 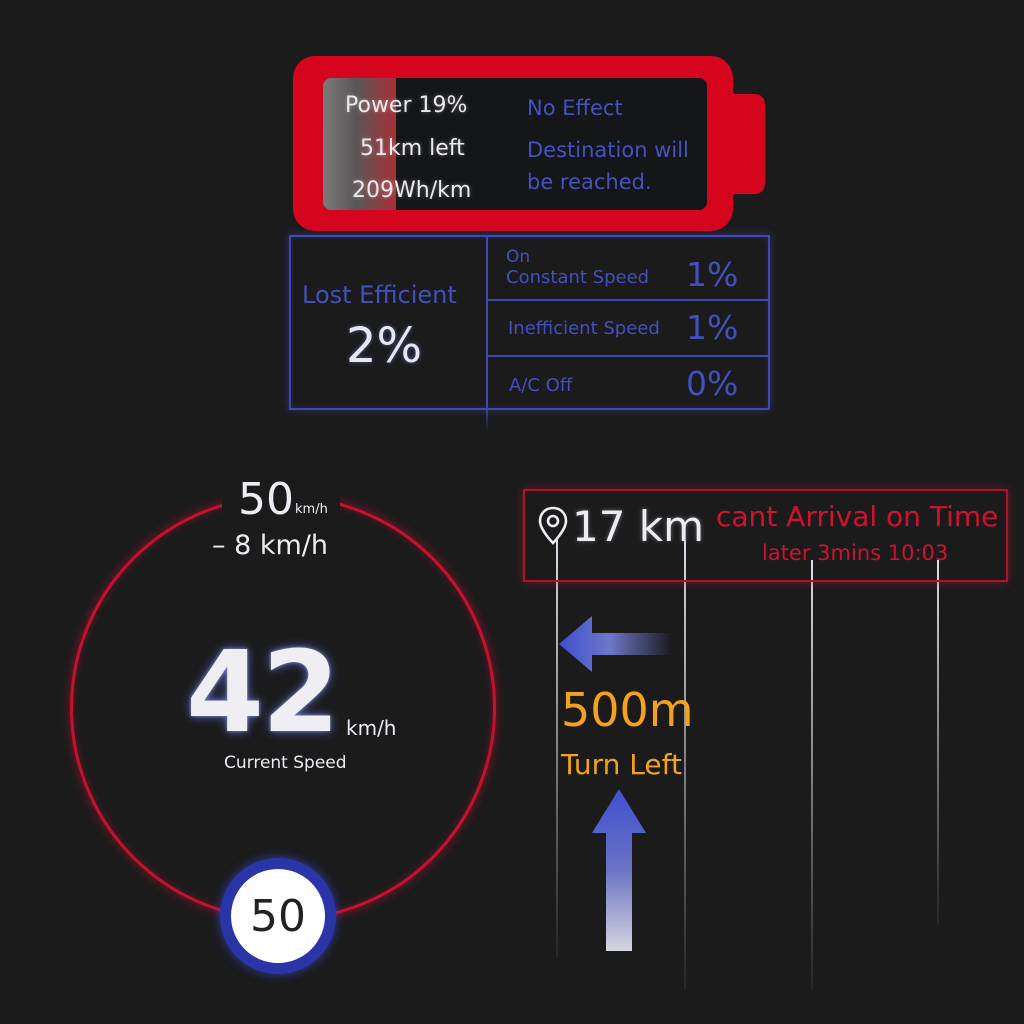 What do you see at coordinates (584, 328) in the screenshot?
I see `efficiency-row-label: Inefficient Speed` at bounding box center [584, 328].